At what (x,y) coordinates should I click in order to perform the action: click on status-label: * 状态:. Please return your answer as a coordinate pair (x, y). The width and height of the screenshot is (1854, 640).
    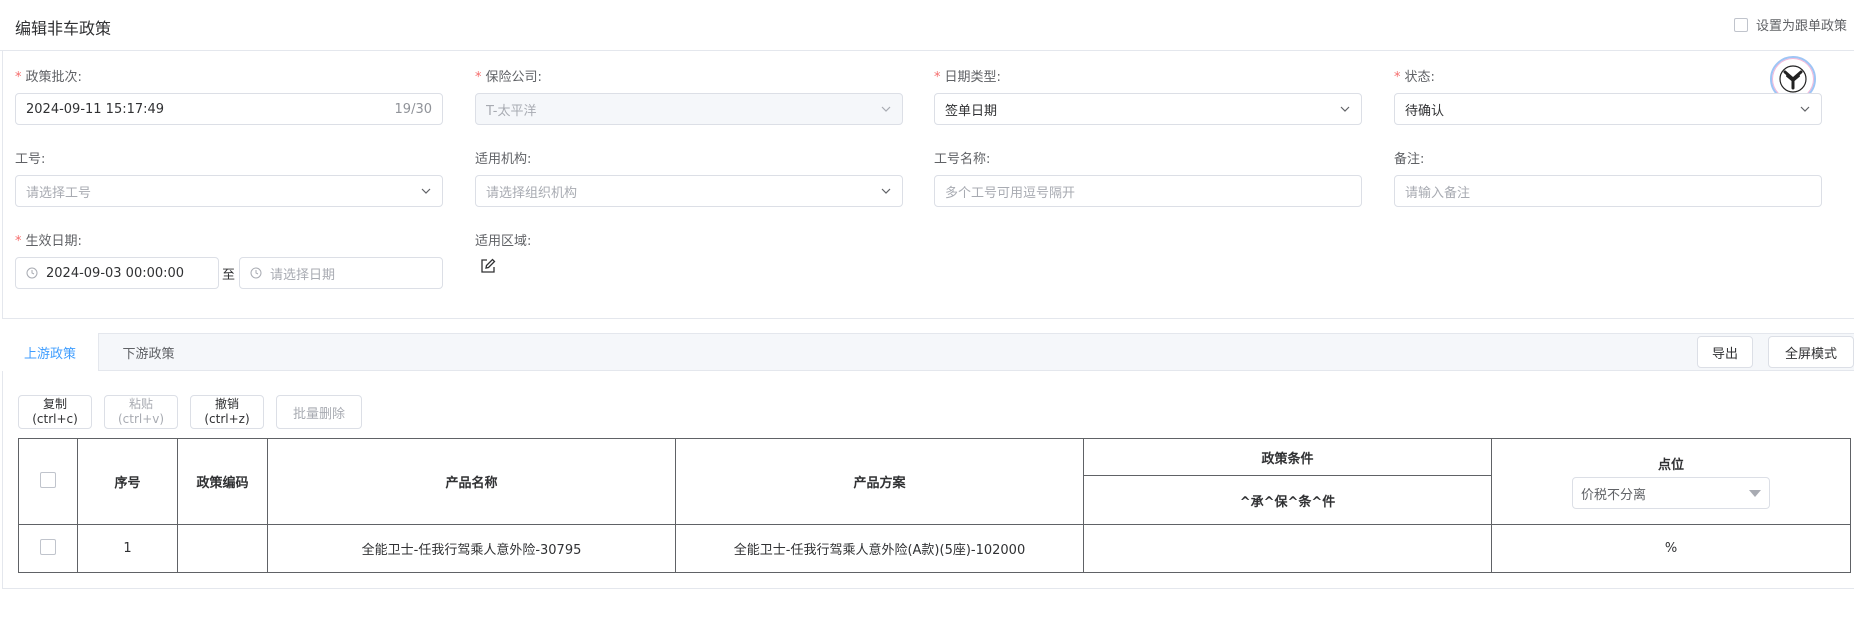
    Looking at the image, I should click on (1414, 77).